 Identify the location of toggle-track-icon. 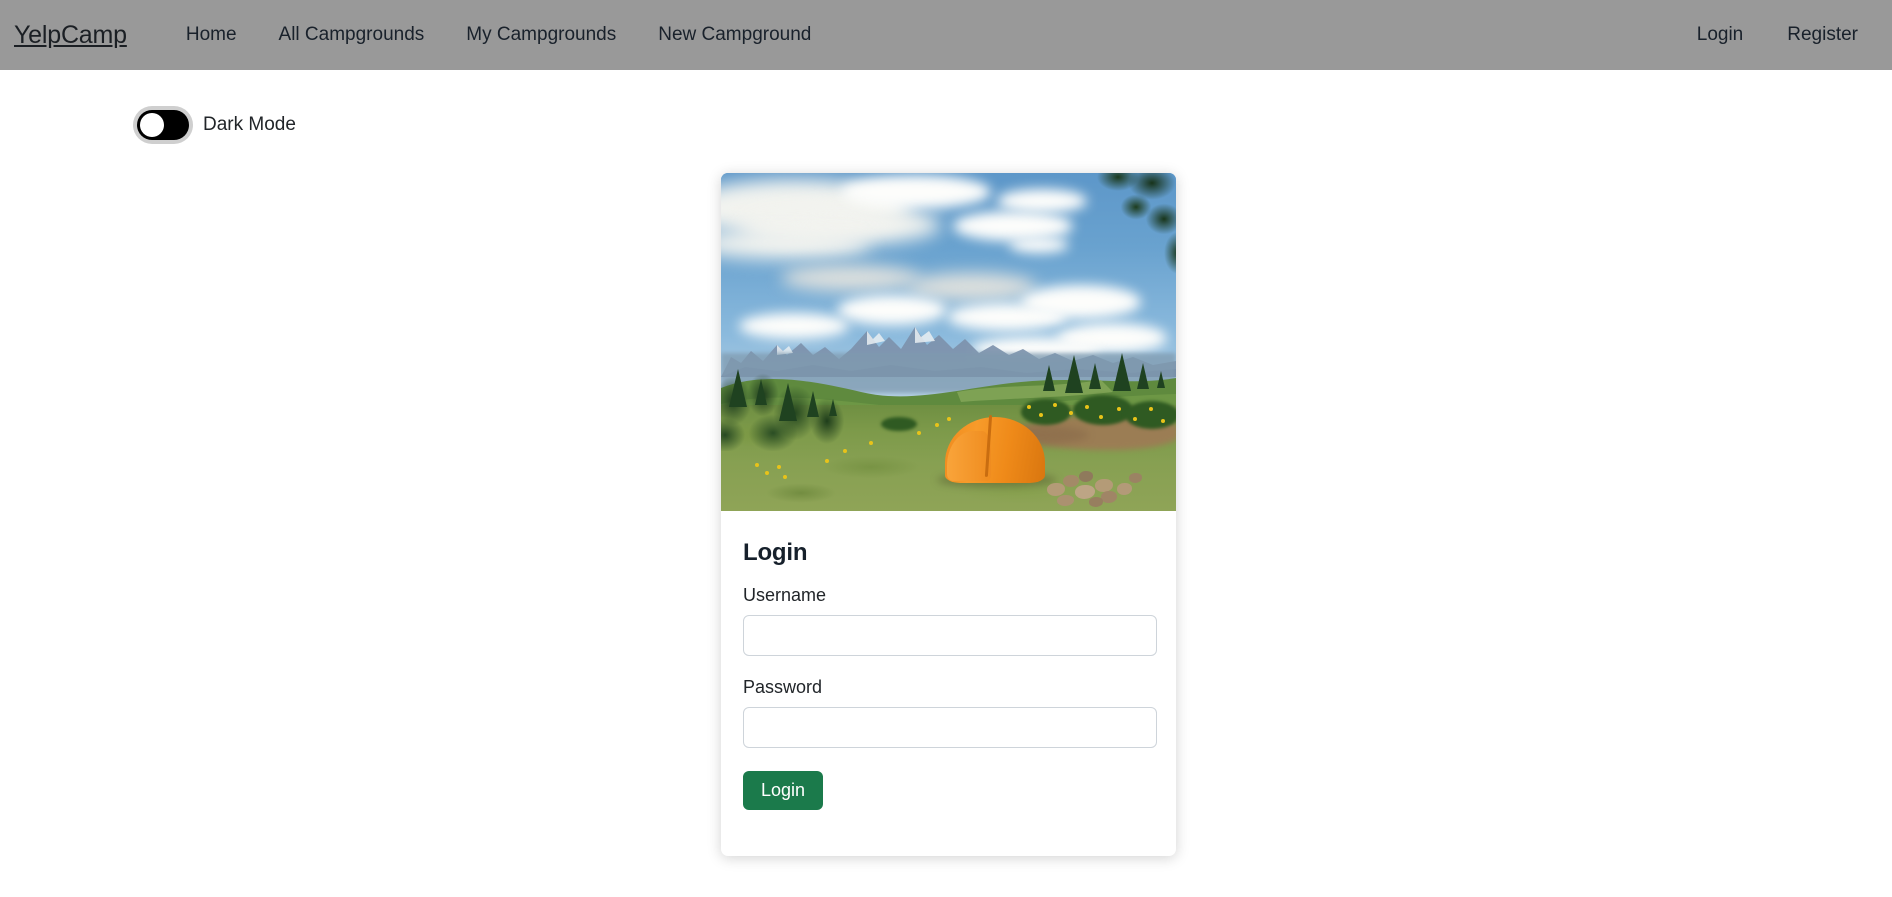
(163, 125).